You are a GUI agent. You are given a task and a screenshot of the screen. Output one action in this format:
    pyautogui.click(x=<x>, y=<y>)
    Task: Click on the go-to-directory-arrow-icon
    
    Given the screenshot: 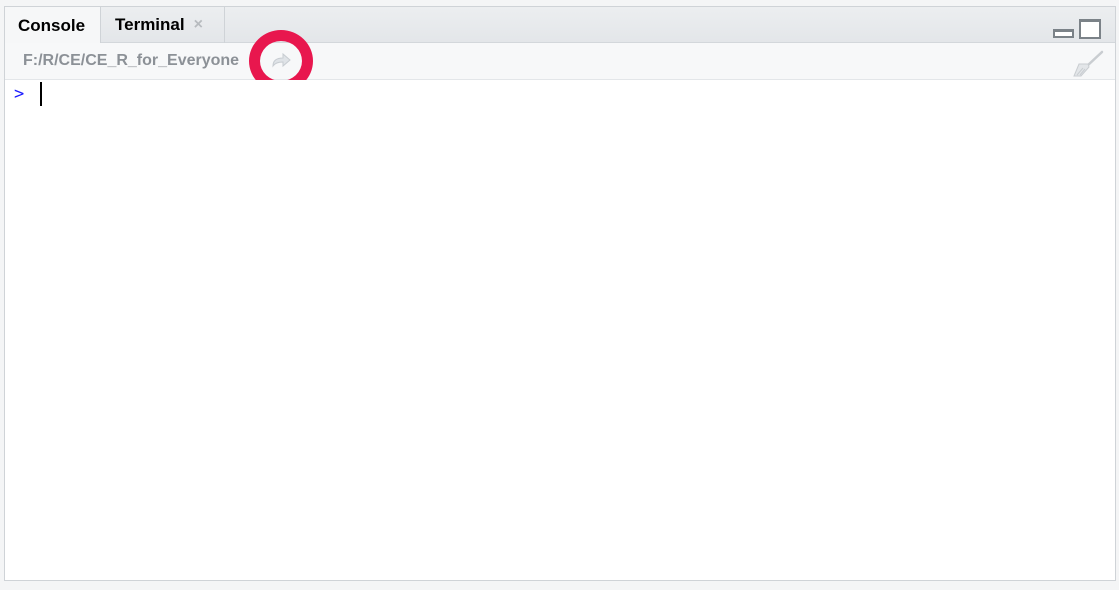 What is the action you would take?
    pyautogui.click(x=281, y=60)
    